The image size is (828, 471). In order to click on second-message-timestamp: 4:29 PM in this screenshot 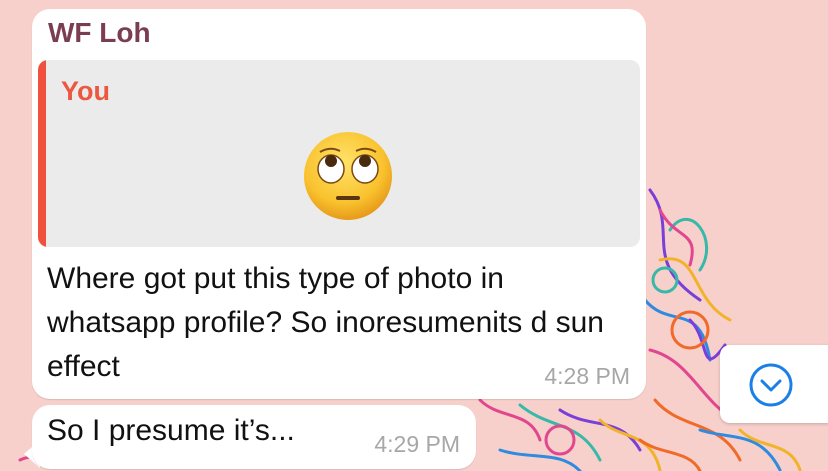, I will do `click(417, 444)`.